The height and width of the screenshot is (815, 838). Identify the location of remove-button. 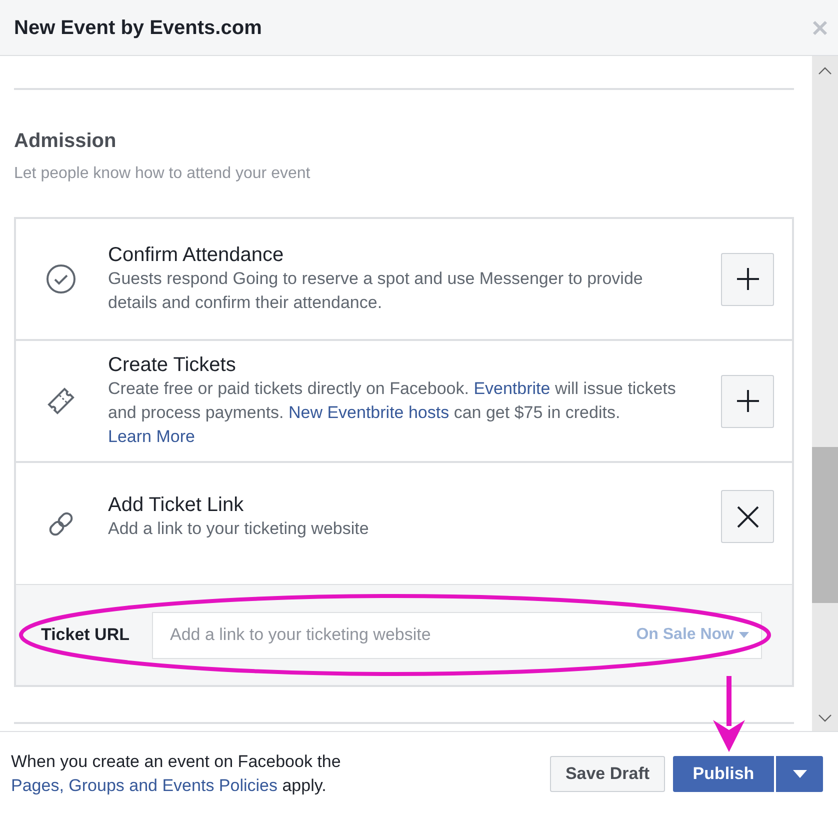
(747, 516).